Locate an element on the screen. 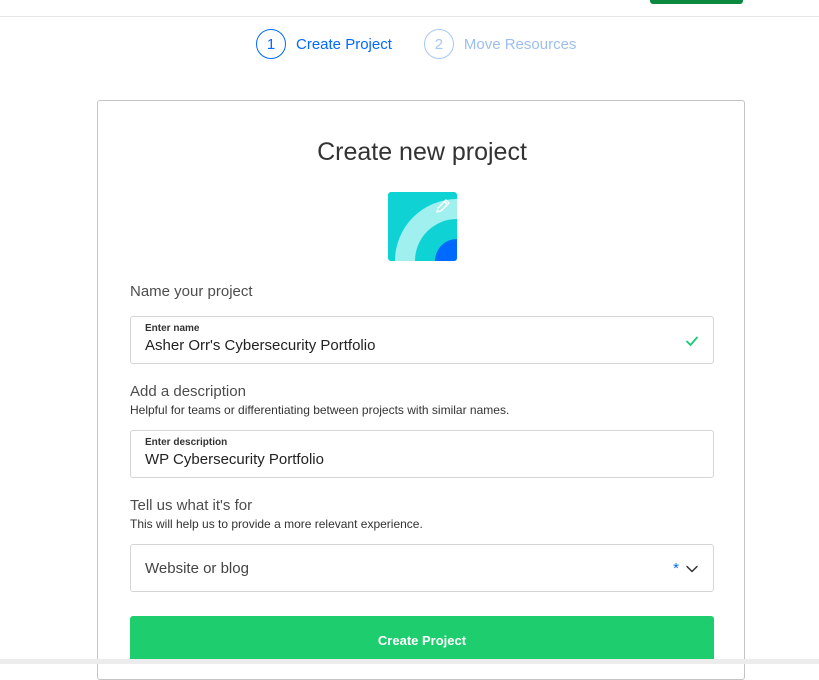  name-field-label: Enter name is located at coordinates (172, 328).